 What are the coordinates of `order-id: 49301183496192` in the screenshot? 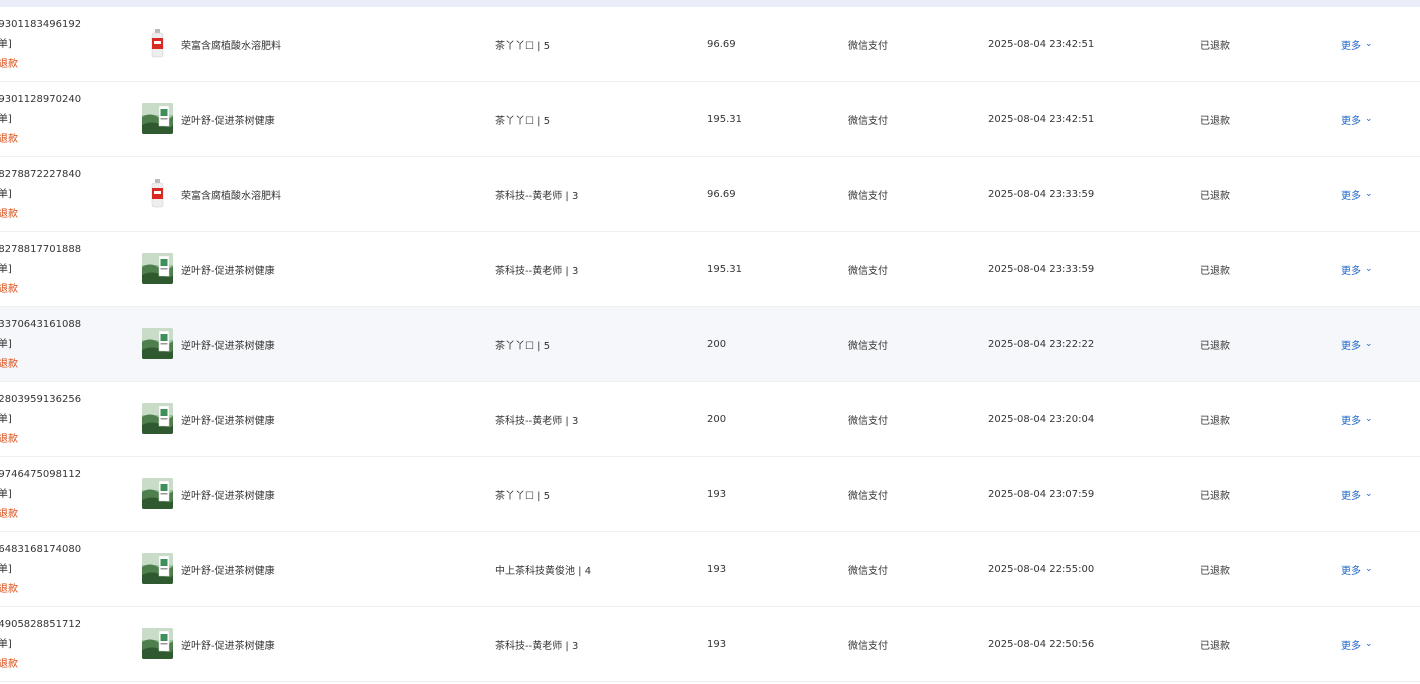 It's located at (41, 24).